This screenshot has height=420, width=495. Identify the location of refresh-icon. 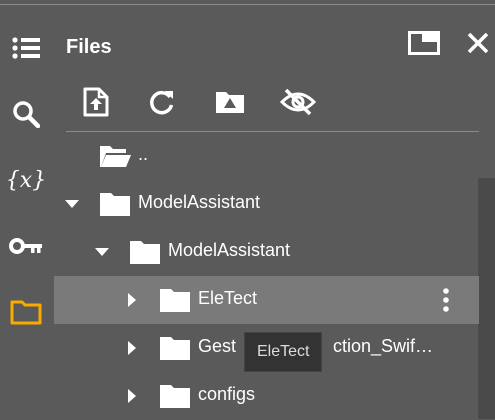
(162, 102).